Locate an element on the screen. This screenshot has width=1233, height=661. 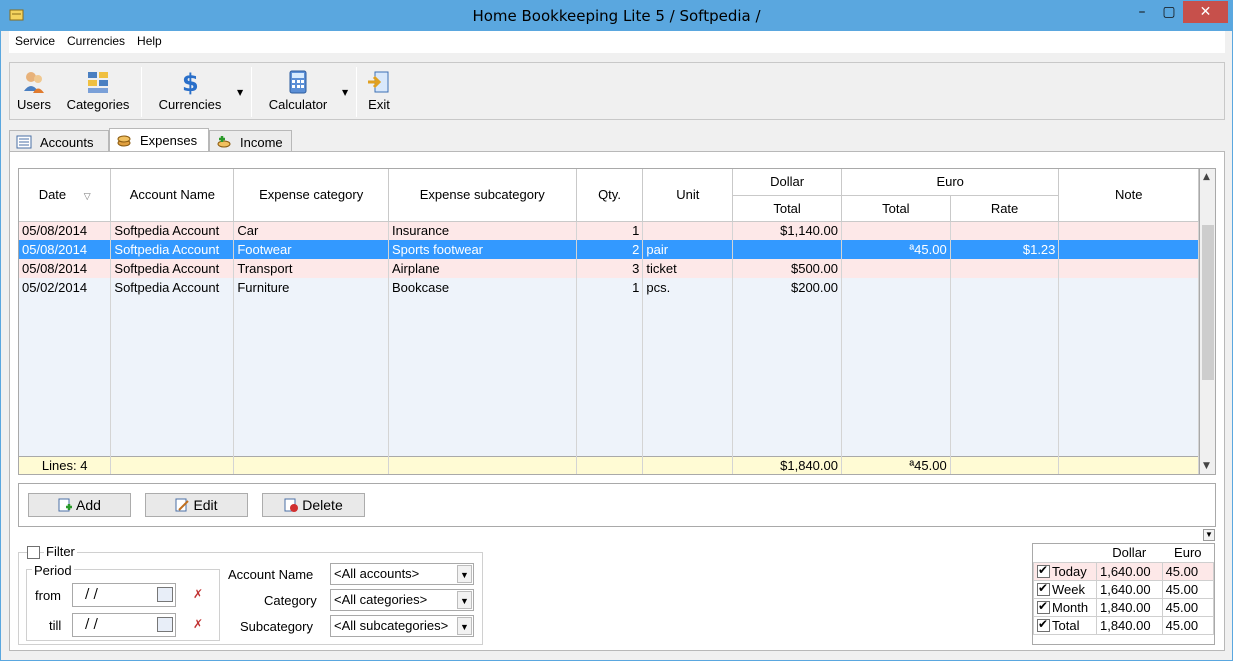
delete-button: Delete is located at coordinates (313, 505).